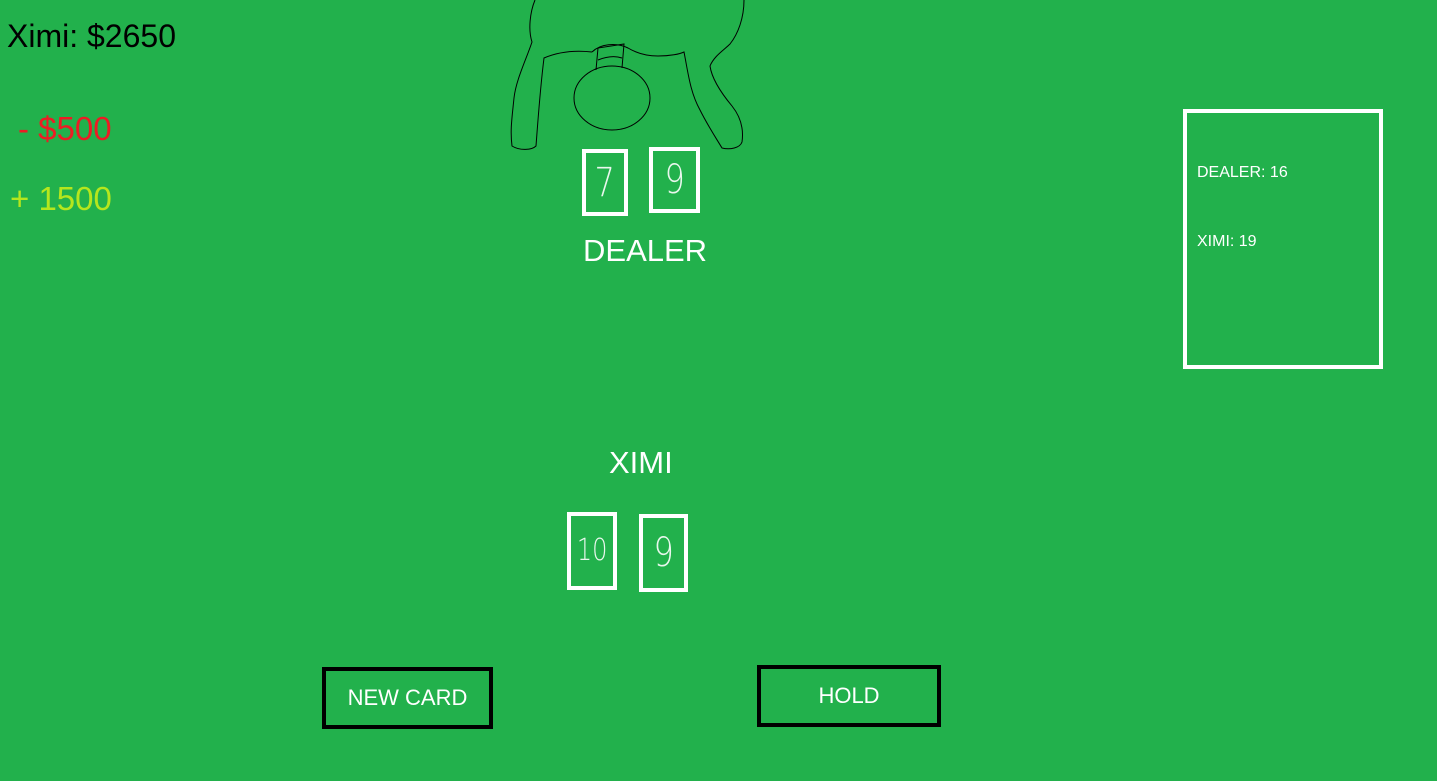 The width and height of the screenshot is (1437, 781). Describe the element at coordinates (641, 462) in the screenshot. I see `player-label: XIMI` at that location.